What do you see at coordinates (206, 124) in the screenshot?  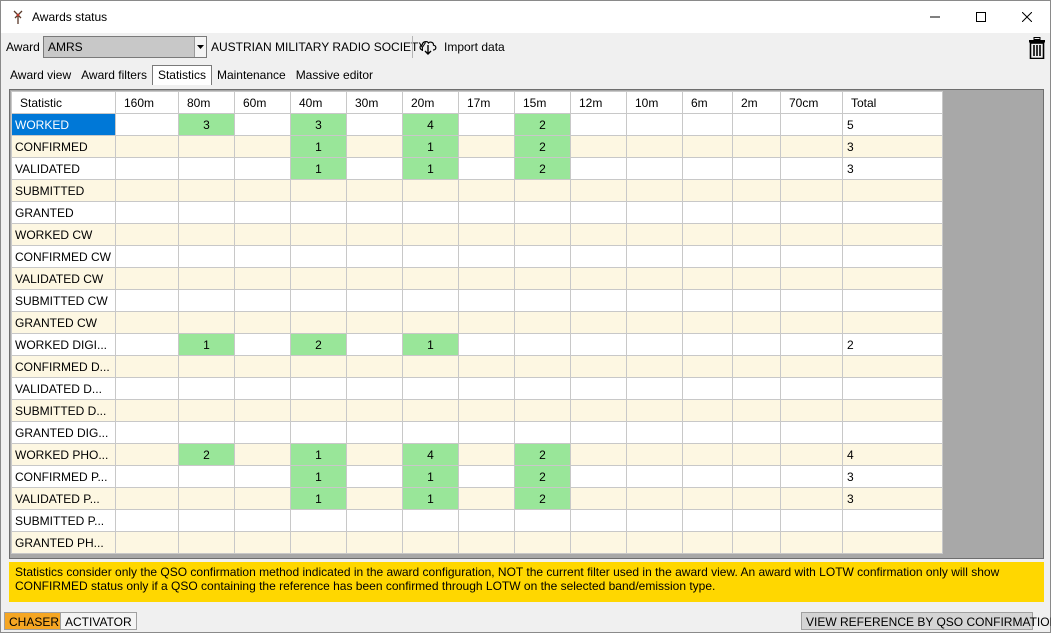 I see `table-cell: 3` at bounding box center [206, 124].